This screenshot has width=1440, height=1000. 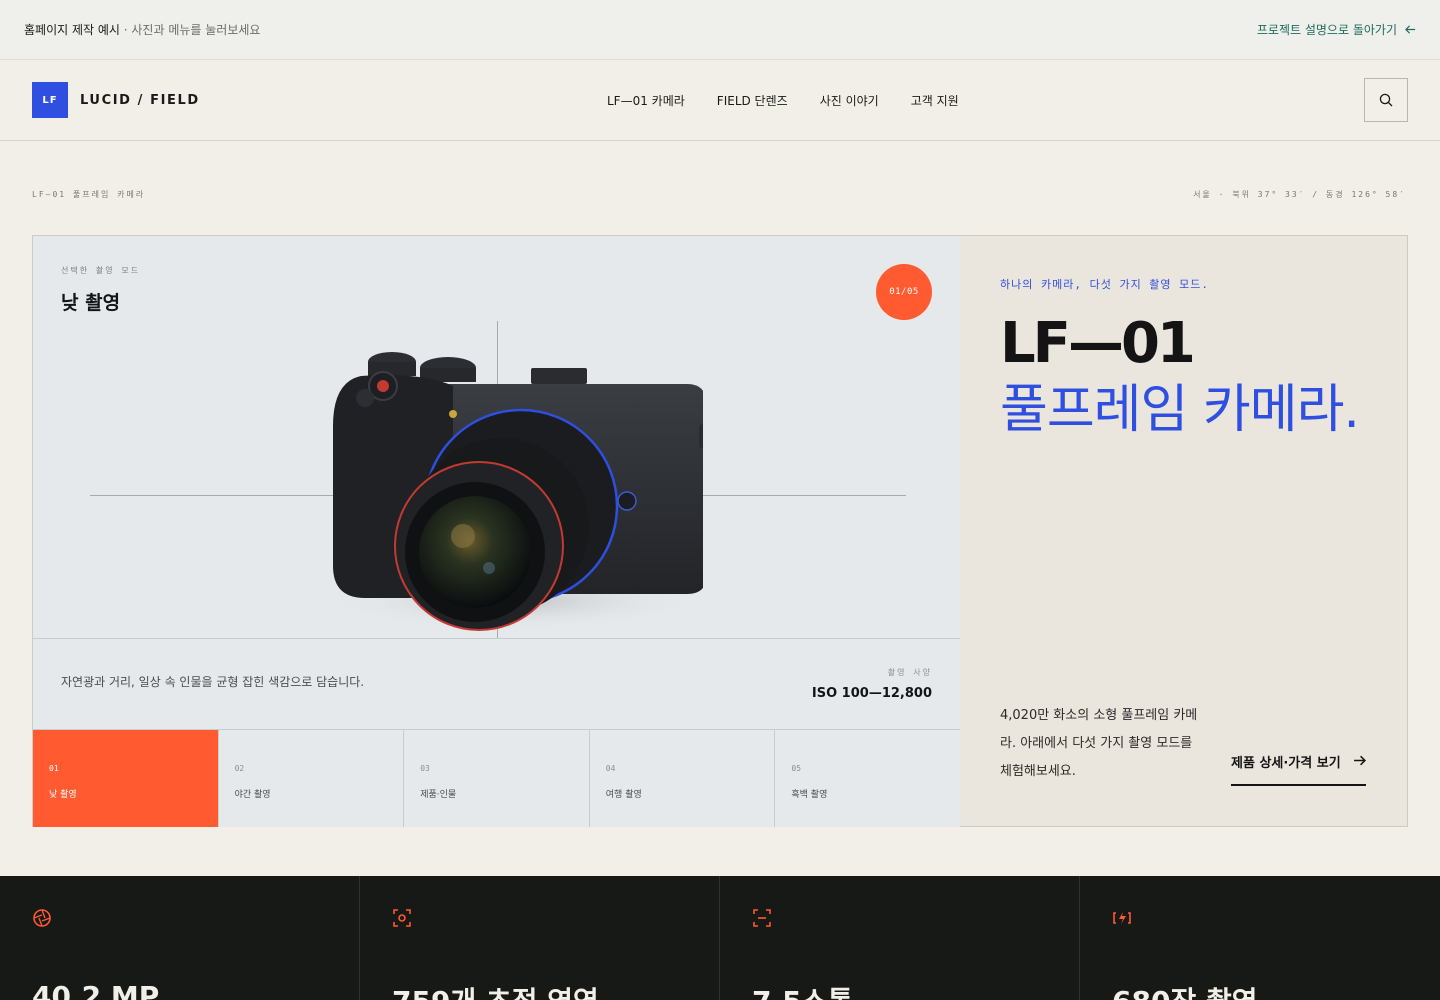 I want to click on back-link-label: 프로젝트 설명으로 돌아가기, so click(x=1326, y=30).